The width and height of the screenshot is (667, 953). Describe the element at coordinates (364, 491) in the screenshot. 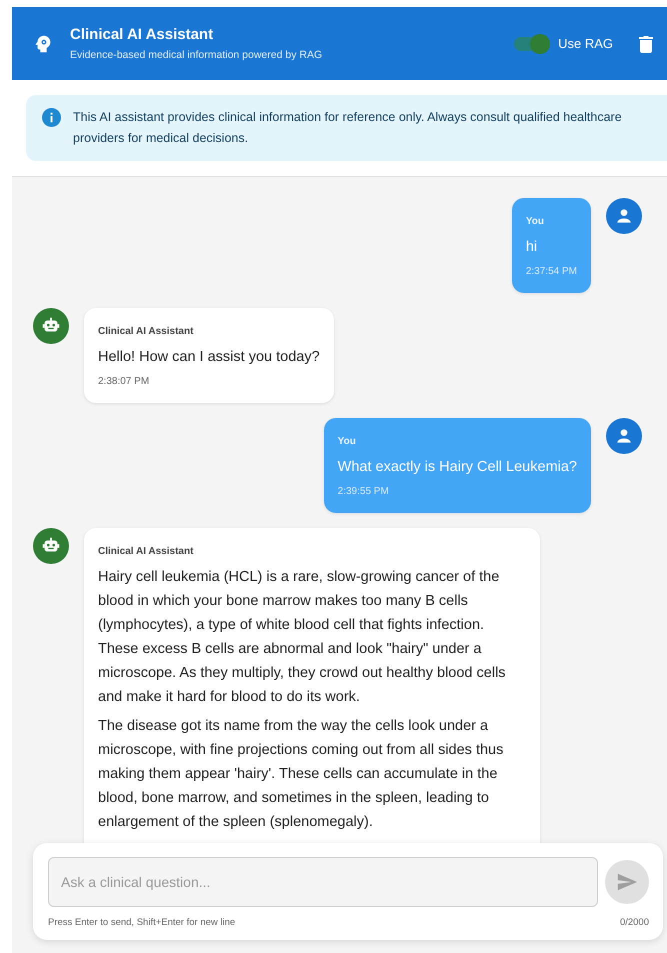

I see `message-time: 2:39:55 PM` at that location.